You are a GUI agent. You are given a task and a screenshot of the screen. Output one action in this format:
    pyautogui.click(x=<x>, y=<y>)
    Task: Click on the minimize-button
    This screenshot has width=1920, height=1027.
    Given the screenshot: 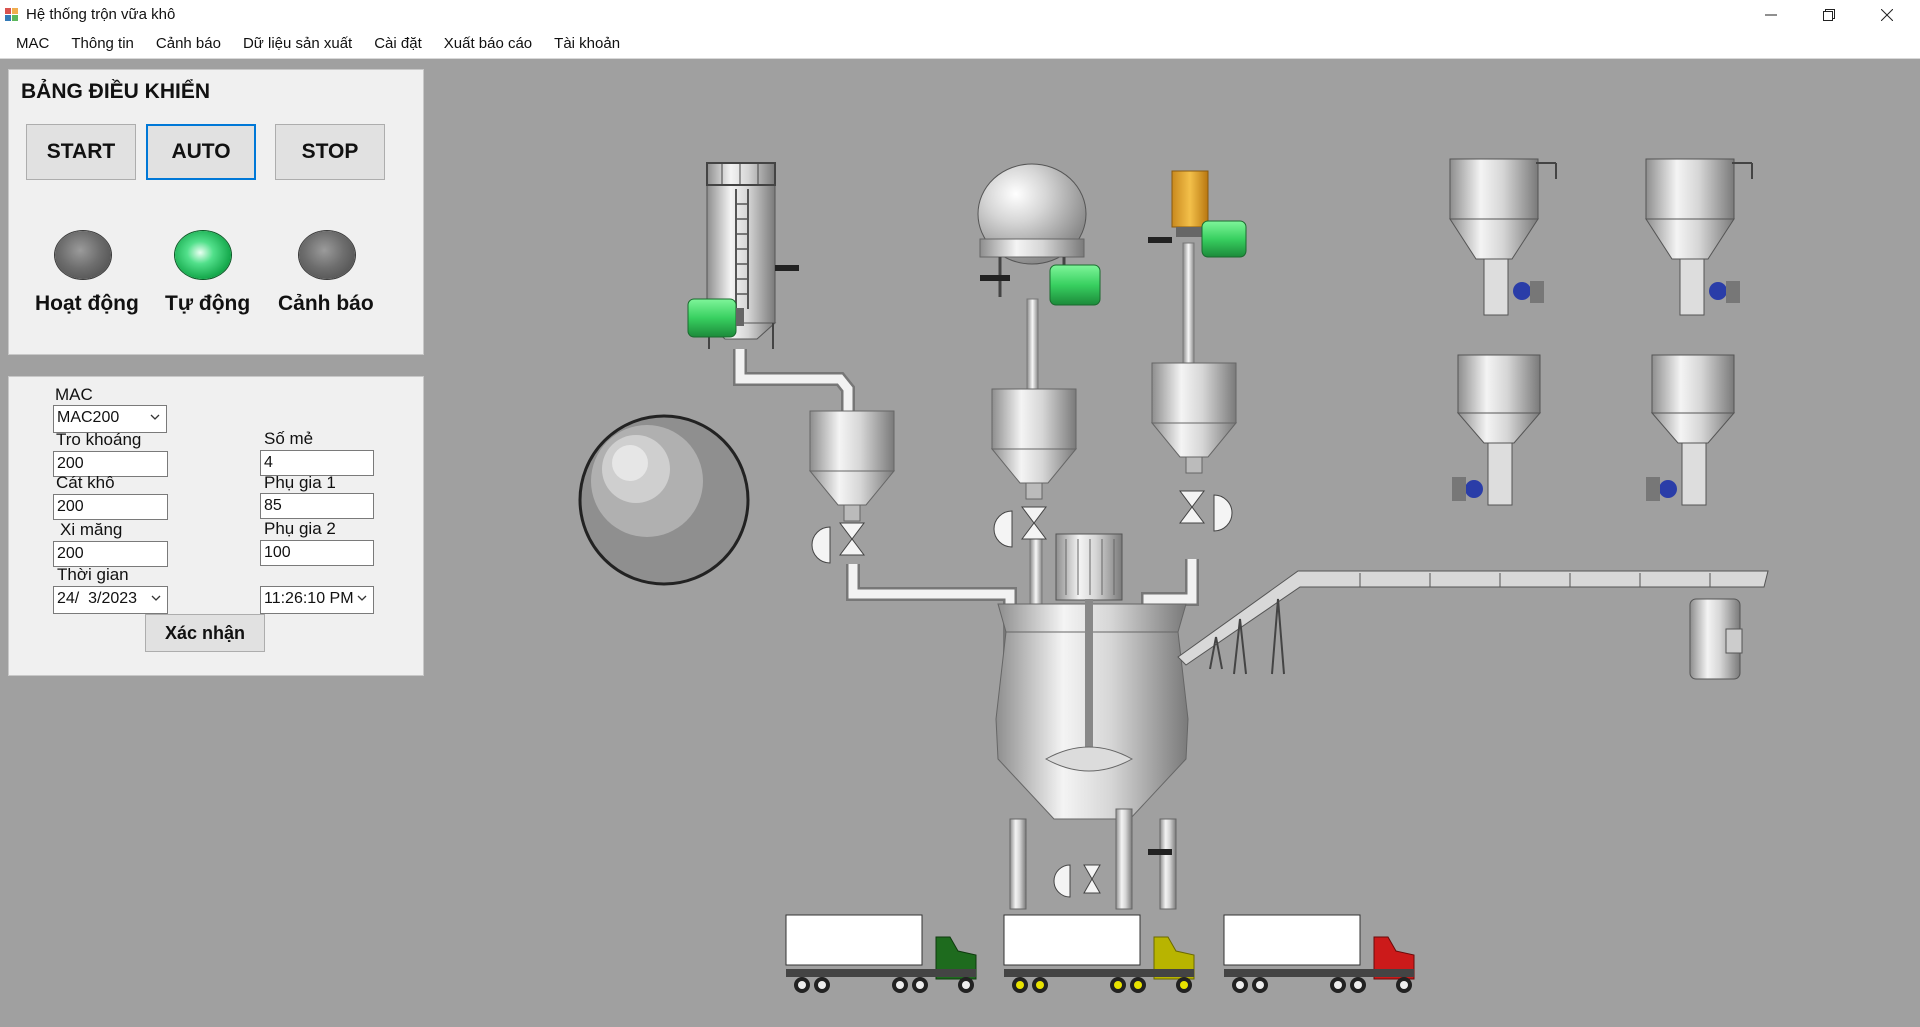 What is the action you would take?
    pyautogui.click(x=1771, y=15)
    